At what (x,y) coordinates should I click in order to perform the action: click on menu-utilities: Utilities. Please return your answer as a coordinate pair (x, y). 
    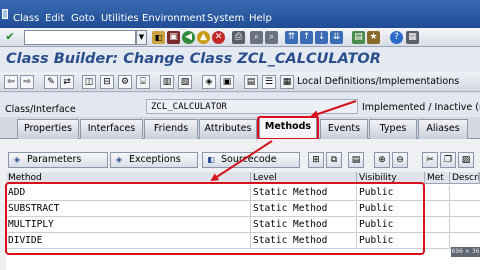
    Looking at the image, I should click on (120, 19).